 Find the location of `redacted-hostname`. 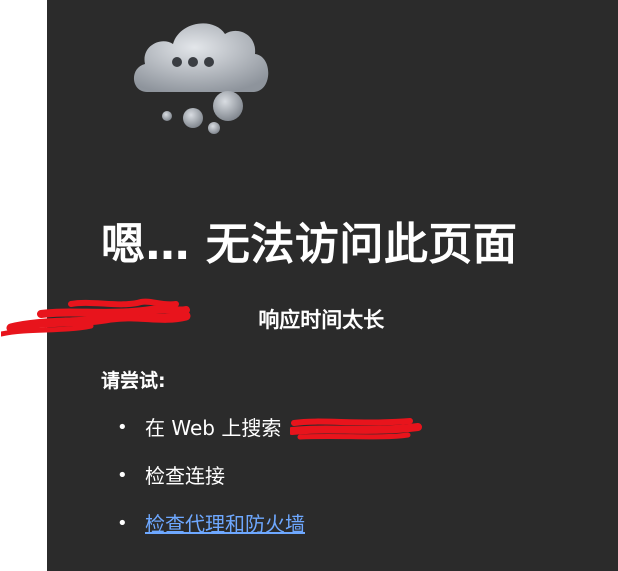

redacted-hostname is located at coordinates (126, 317).